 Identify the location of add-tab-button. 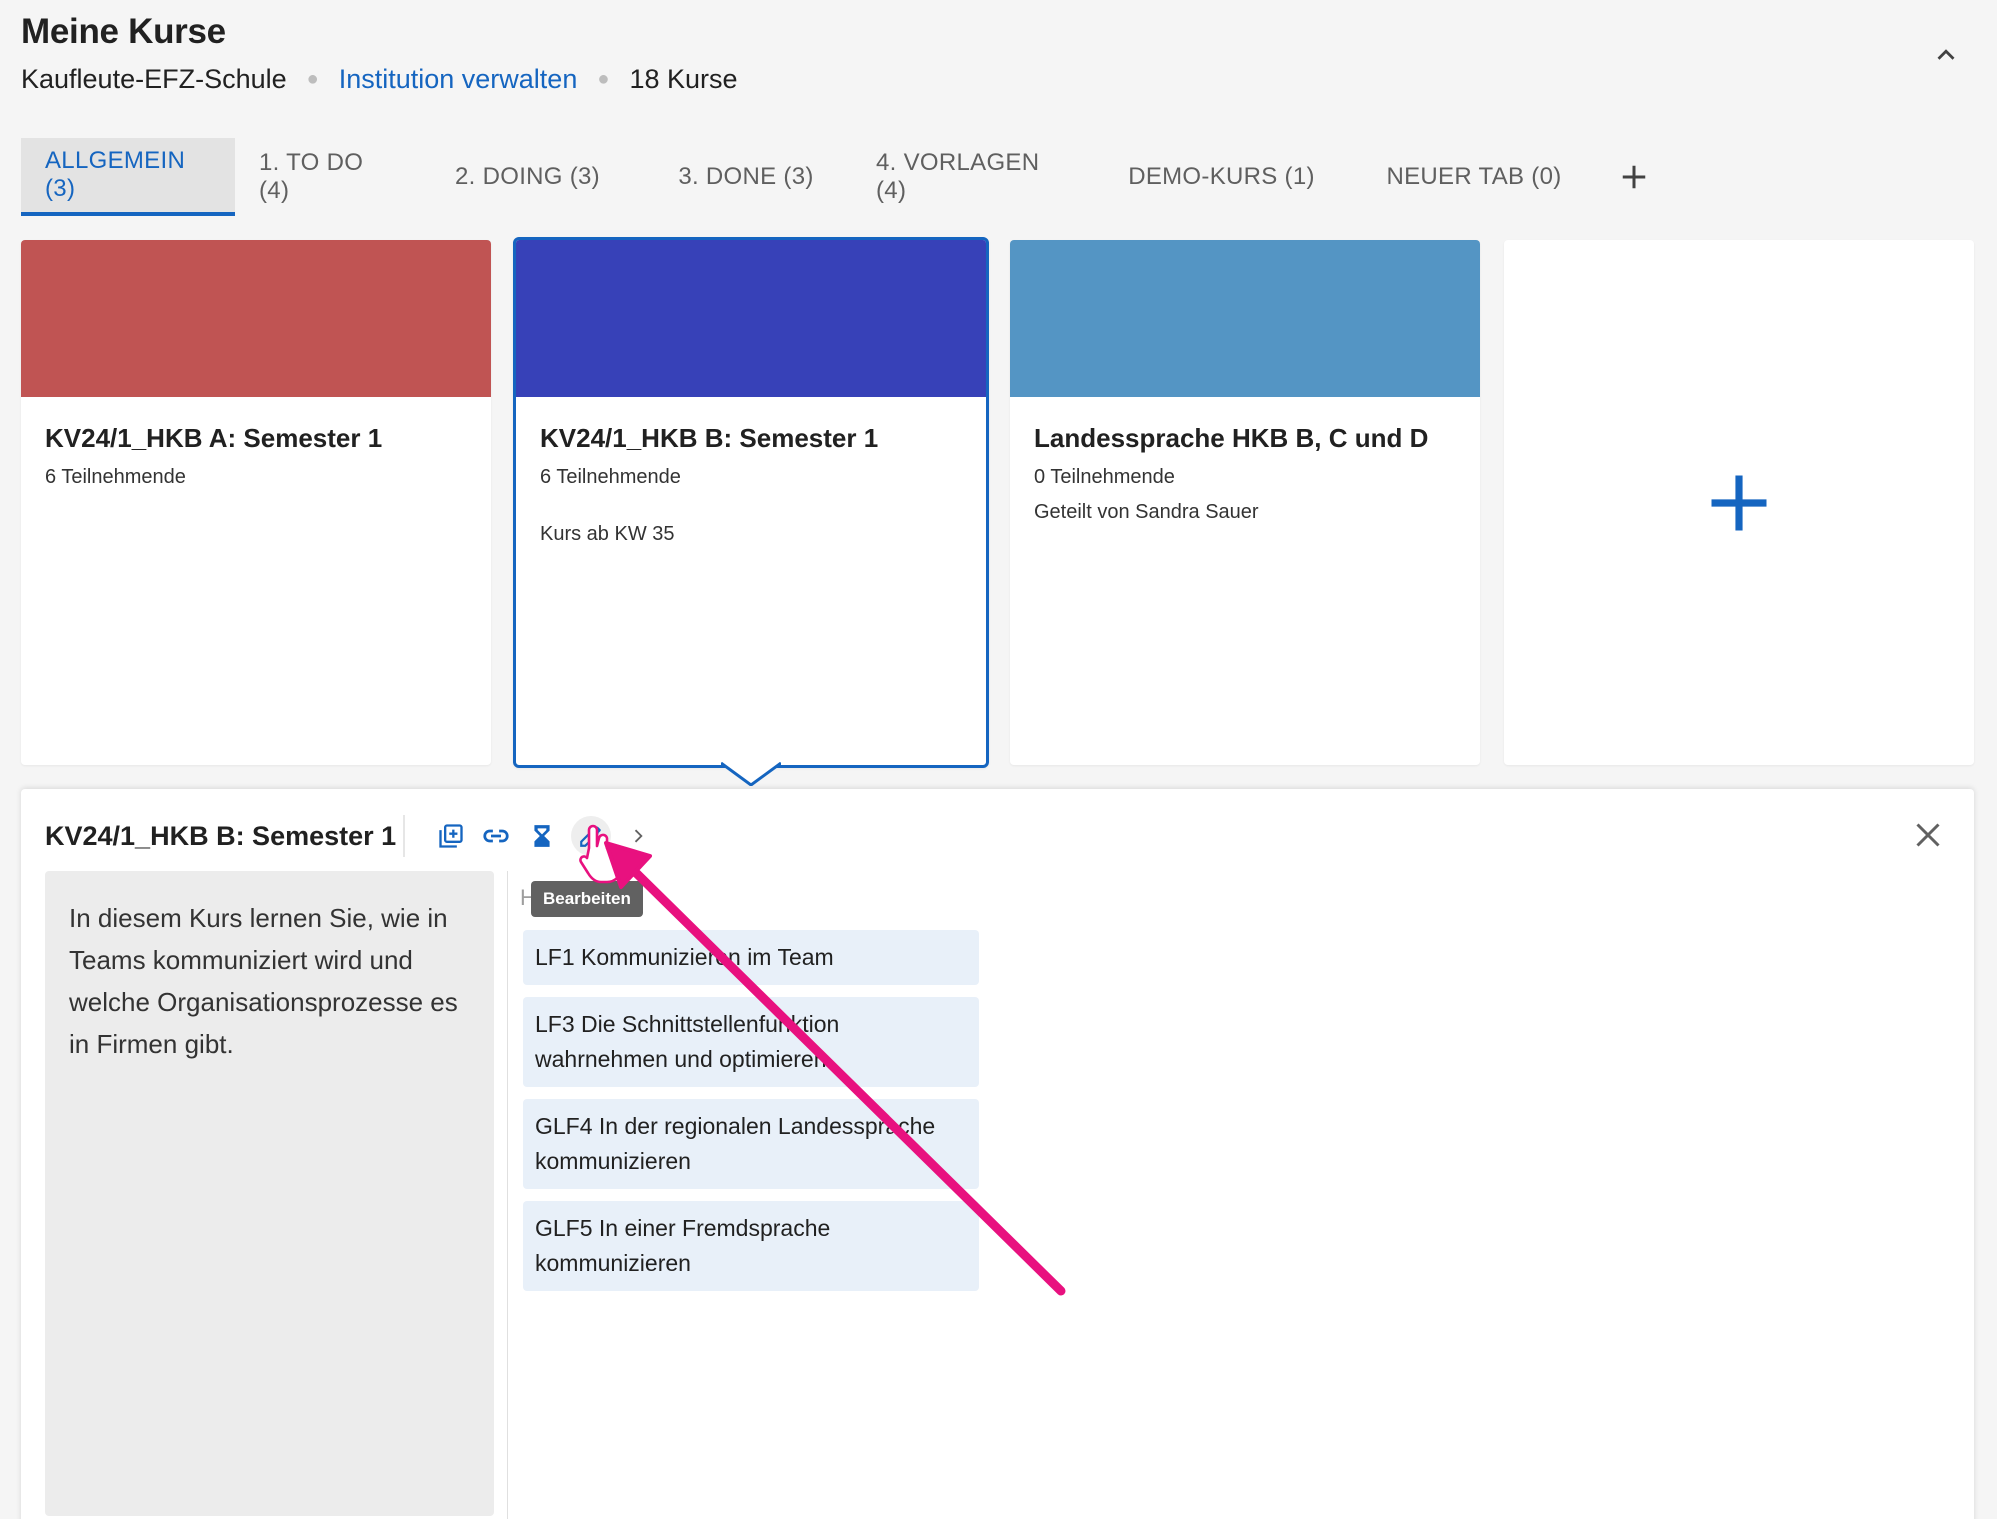
(1634, 177).